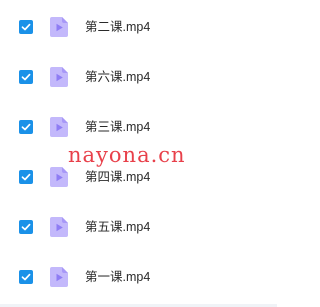 The height and width of the screenshot is (307, 320). Describe the element at coordinates (117, 77) in the screenshot. I see `file-name: 第六课.mp4` at that location.